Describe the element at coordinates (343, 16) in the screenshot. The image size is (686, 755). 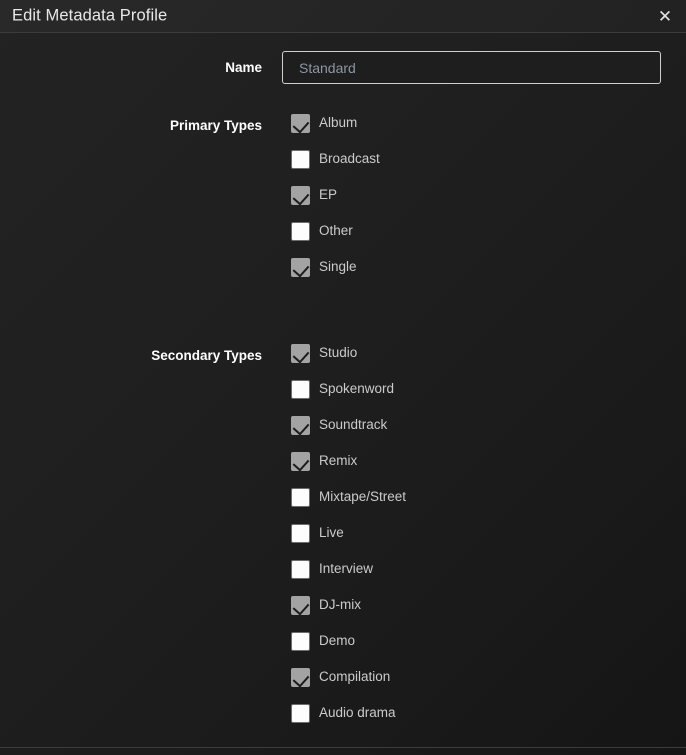
I see `dialog-header: Edit Metadata Profile ✕` at that location.